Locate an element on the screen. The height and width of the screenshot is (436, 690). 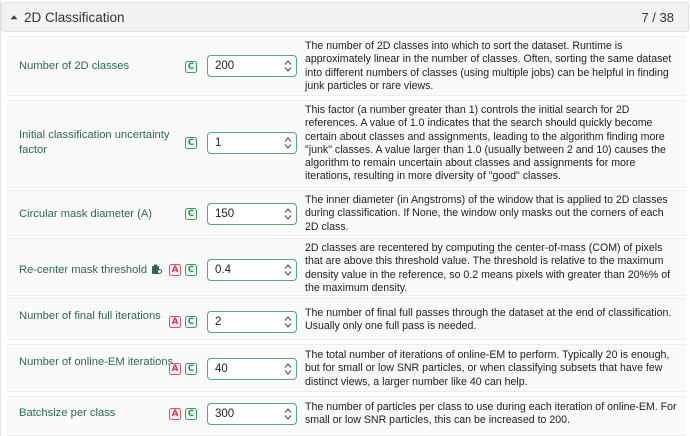
section-title: 2D Classification is located at coordinates (74, 17).